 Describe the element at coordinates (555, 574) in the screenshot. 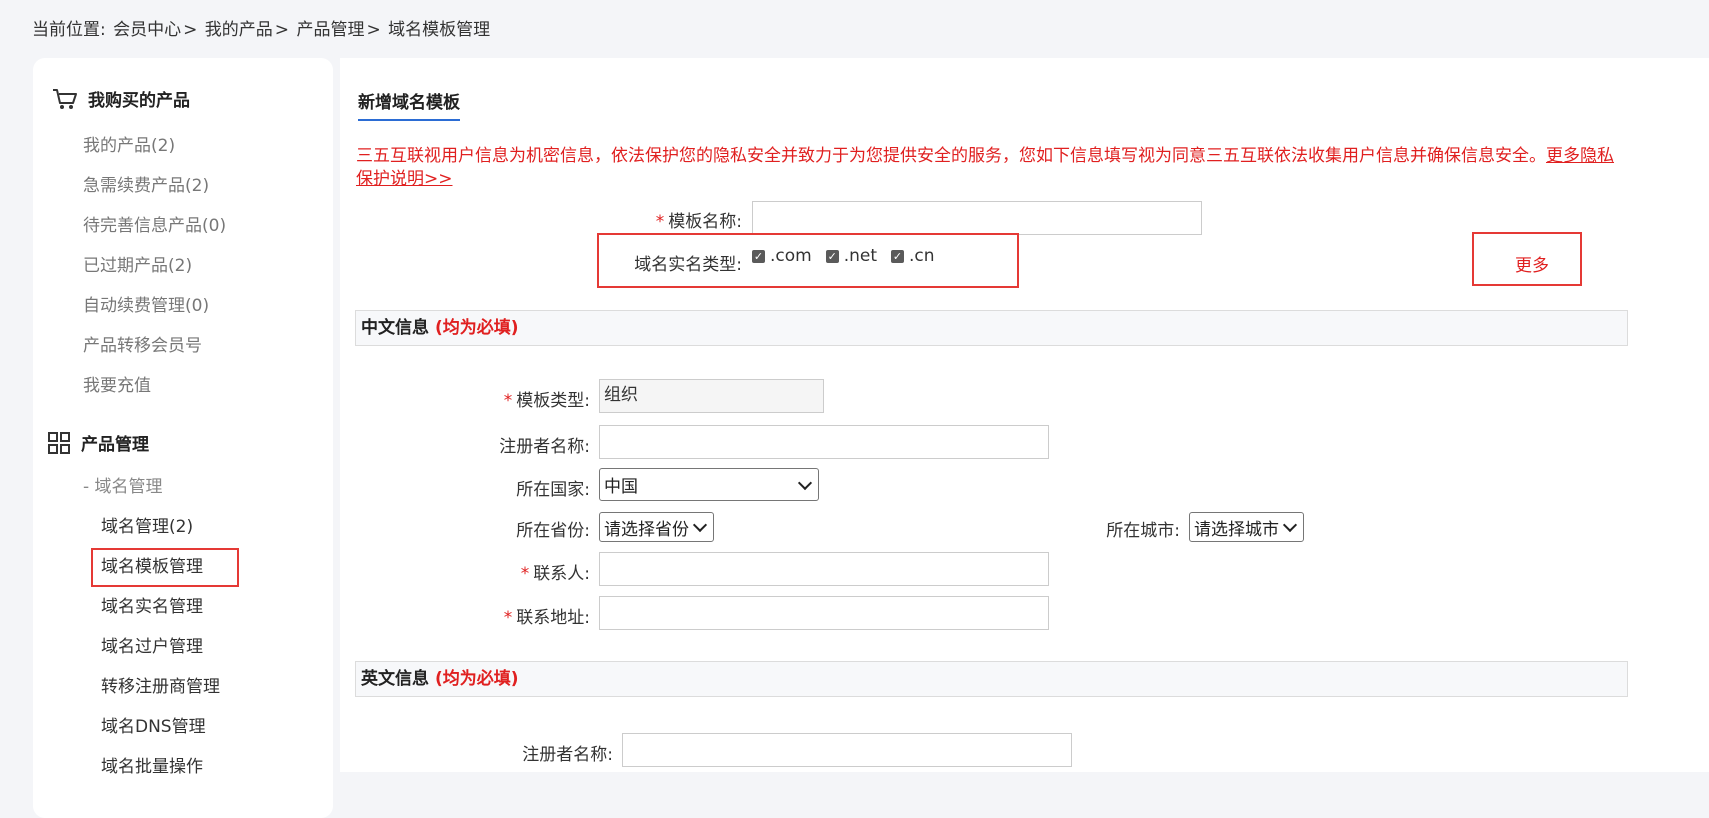

I see `contact-label: * 联系人:` at that location.